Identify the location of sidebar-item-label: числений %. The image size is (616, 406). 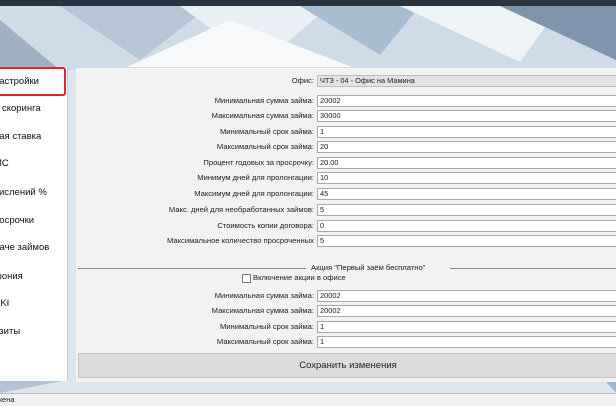
(23, 192).